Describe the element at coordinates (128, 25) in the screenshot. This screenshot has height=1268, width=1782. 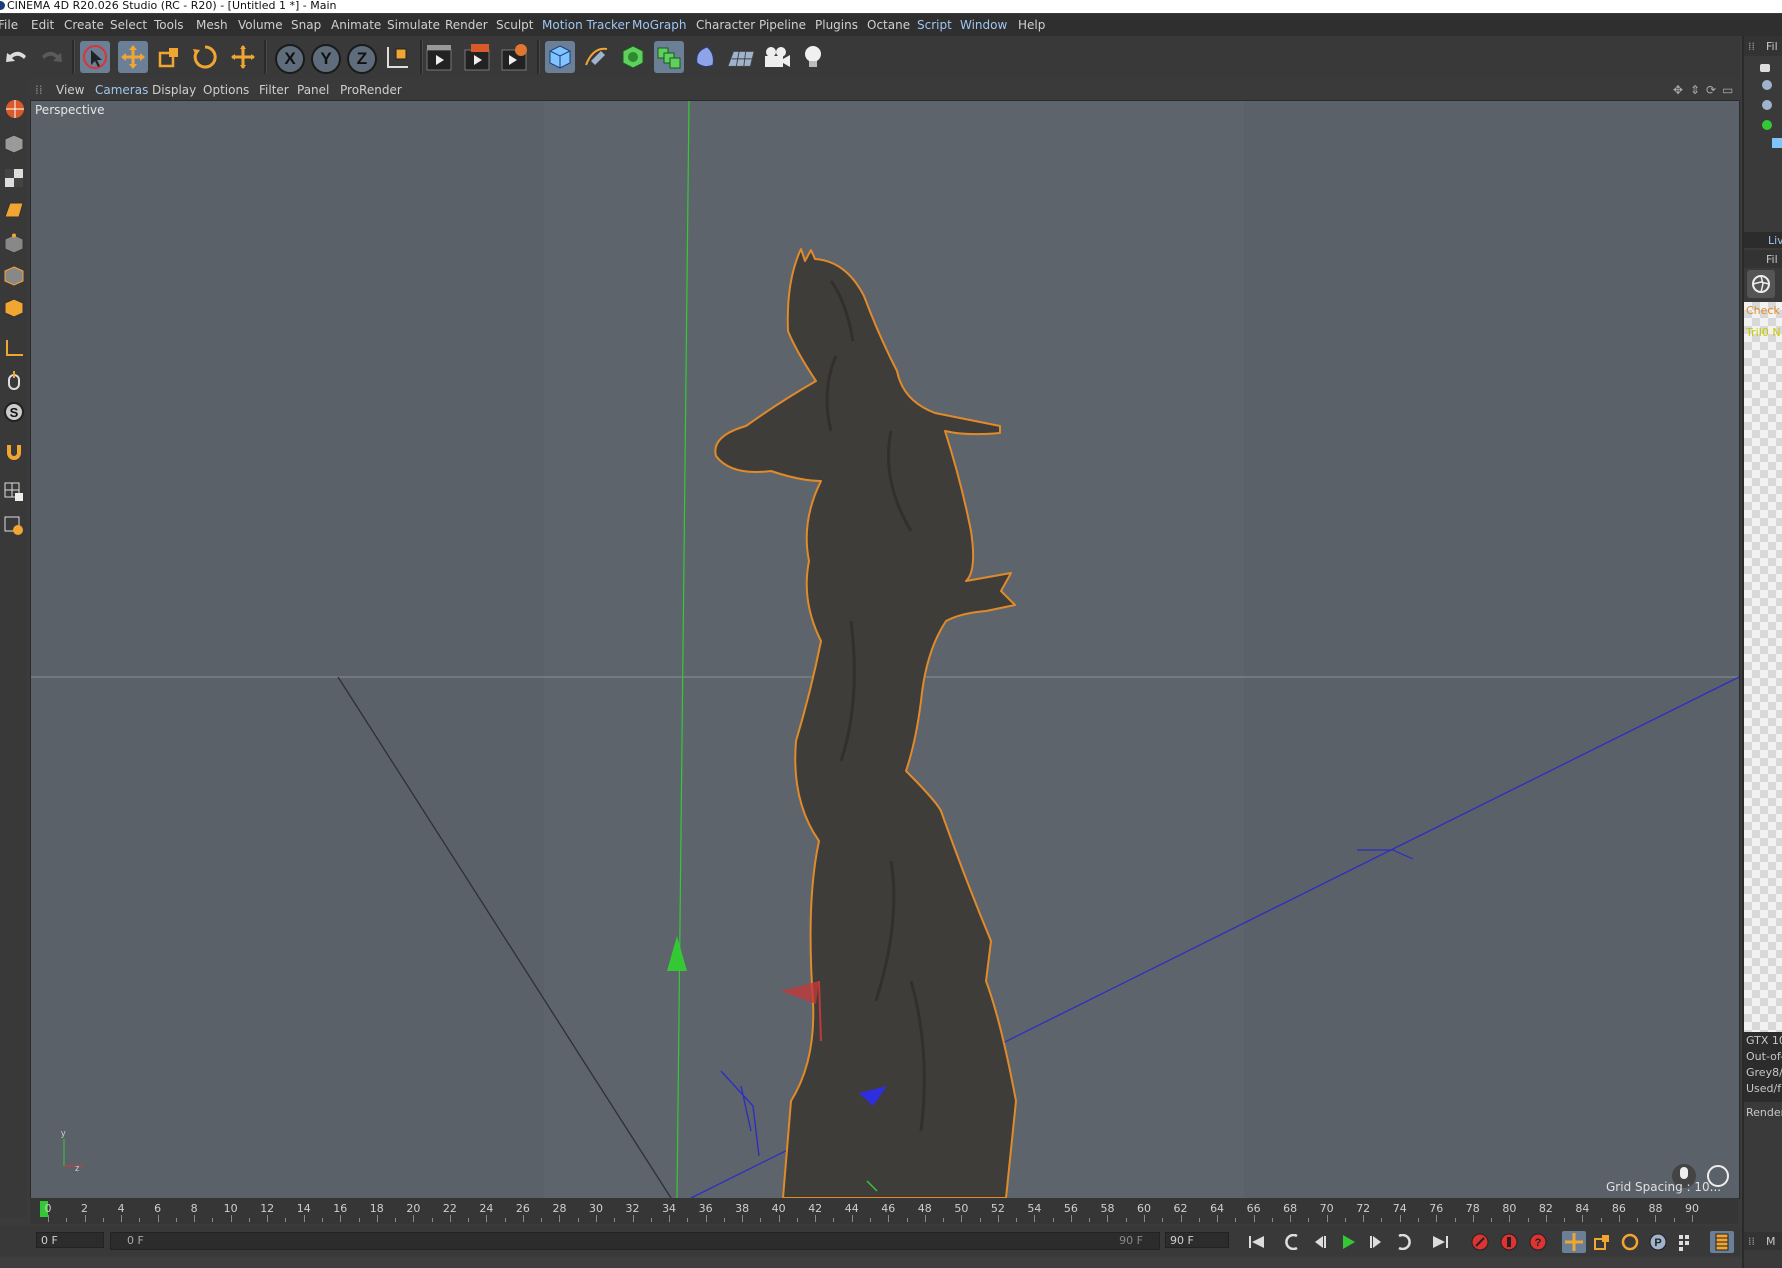
I see `menu-select: Select` at that location.